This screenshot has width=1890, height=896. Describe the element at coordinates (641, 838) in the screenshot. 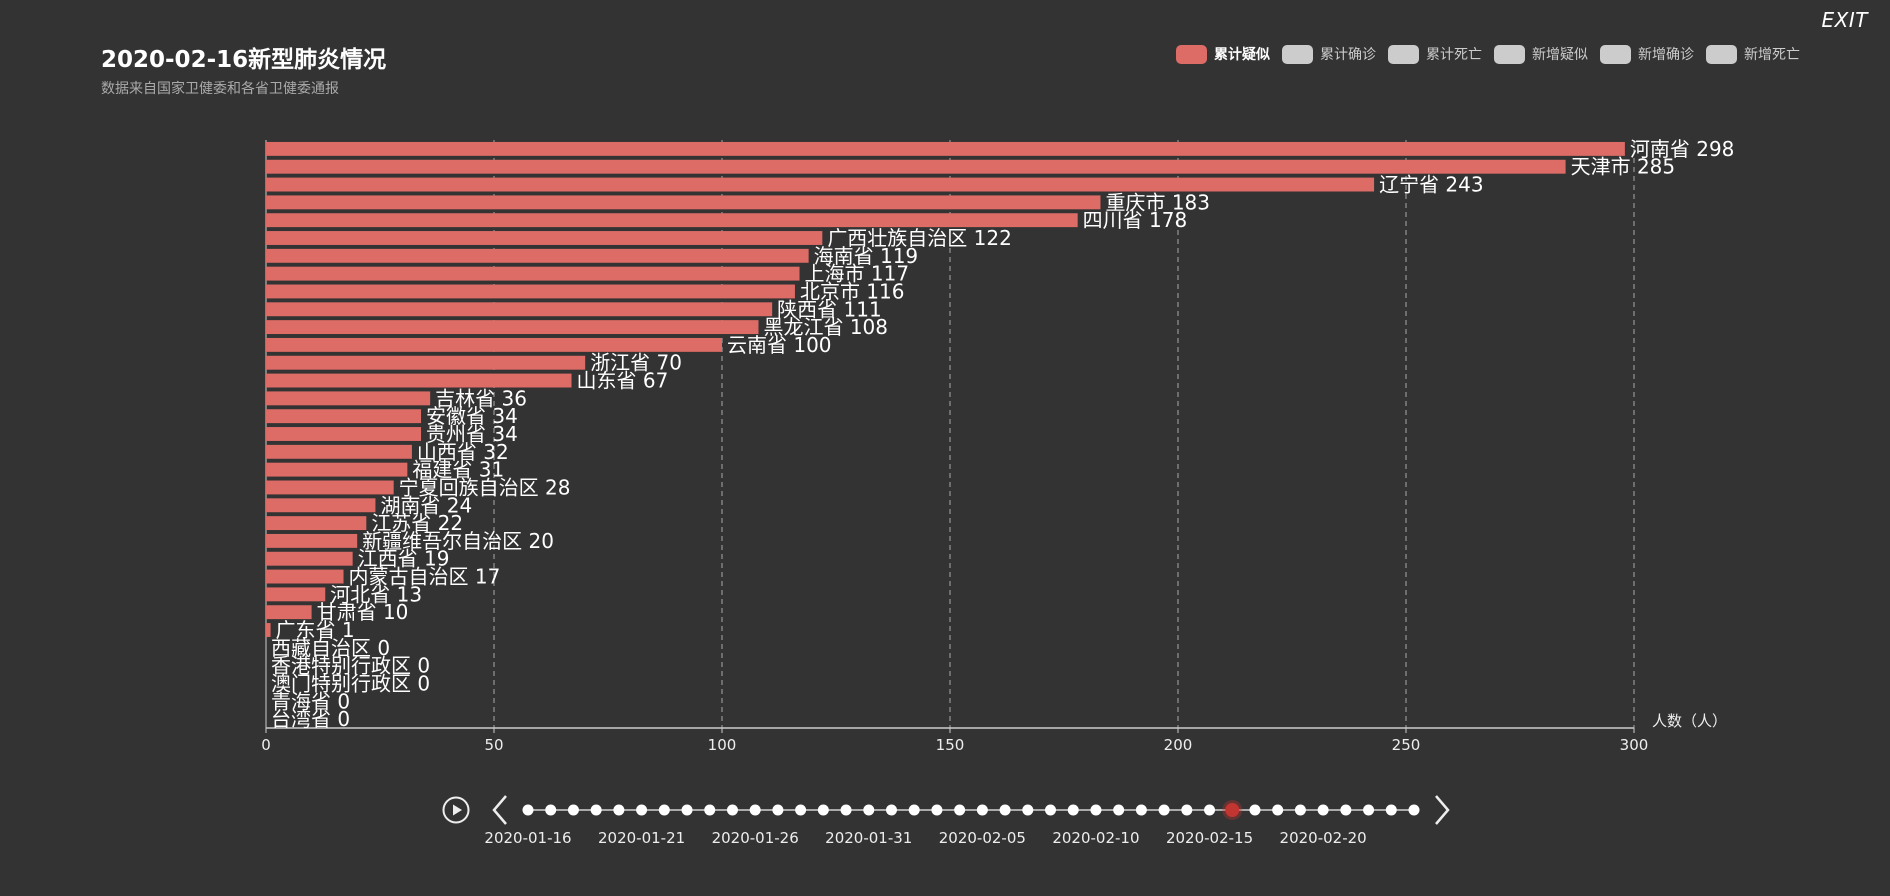

I see `timeline-label: 2020-01-21` at that location.